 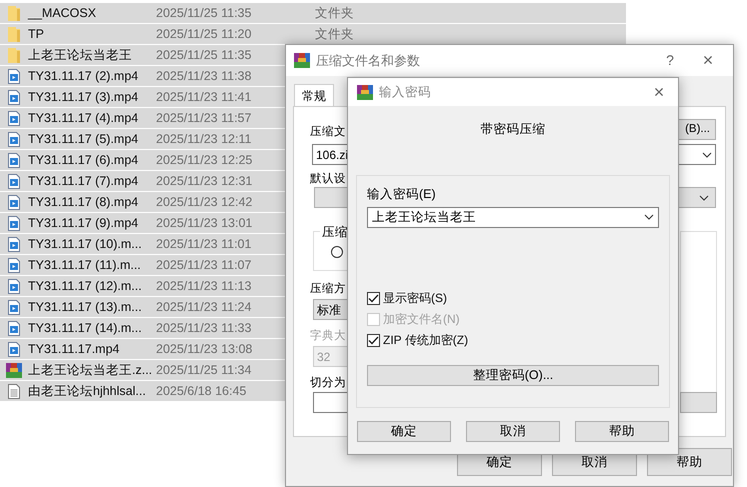 What do you see at coordinates (204, 307) in the screenshot?
I see `file-date: 2025/11/23 11:24` at bounding box center [204, 307].